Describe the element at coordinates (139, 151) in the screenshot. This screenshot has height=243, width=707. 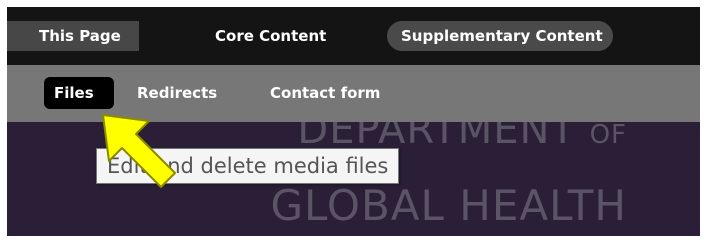
I see `arrow-pointer-icon` at that location.